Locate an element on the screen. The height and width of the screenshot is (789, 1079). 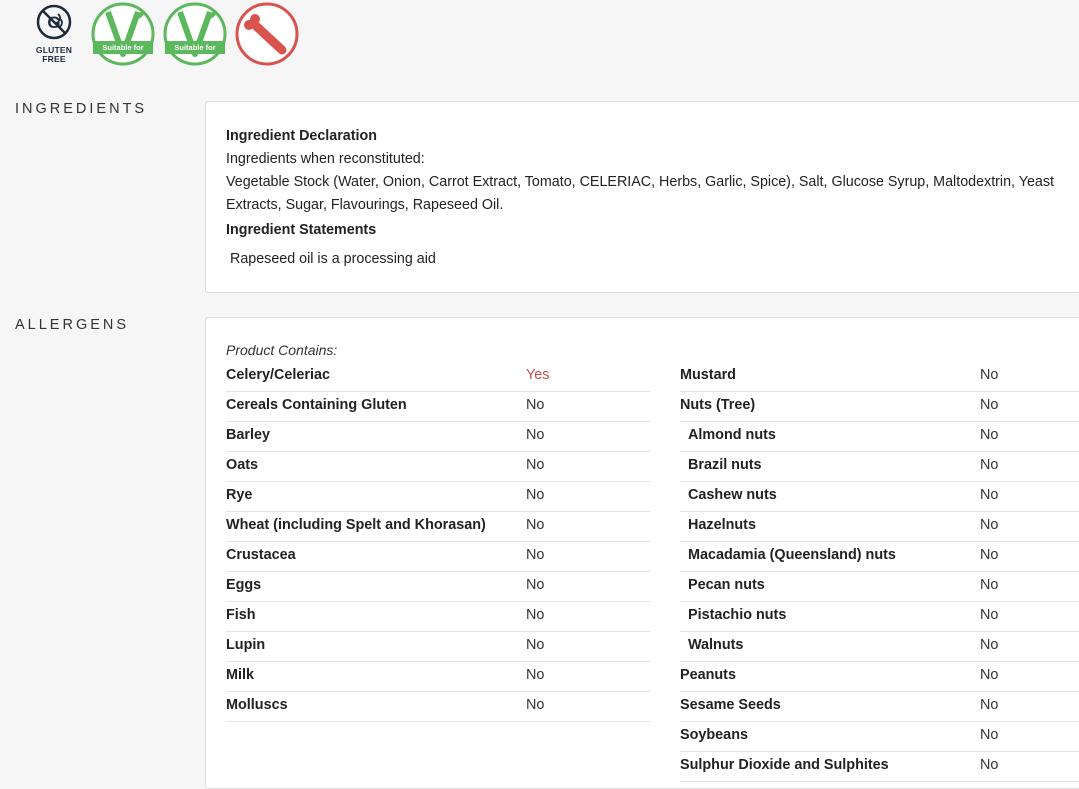
allergen-name: Macadamia (Queensland) nuts is located at coordinates (792, 555).